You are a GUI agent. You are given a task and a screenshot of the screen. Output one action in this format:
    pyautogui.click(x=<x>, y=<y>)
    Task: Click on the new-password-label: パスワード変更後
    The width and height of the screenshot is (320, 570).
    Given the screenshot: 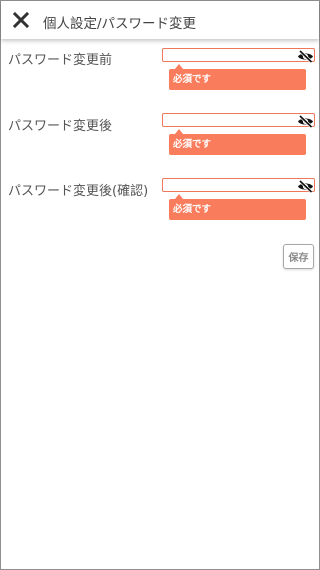 What is the action you would take?
    pyautogui.click(x=60, y=126)
    